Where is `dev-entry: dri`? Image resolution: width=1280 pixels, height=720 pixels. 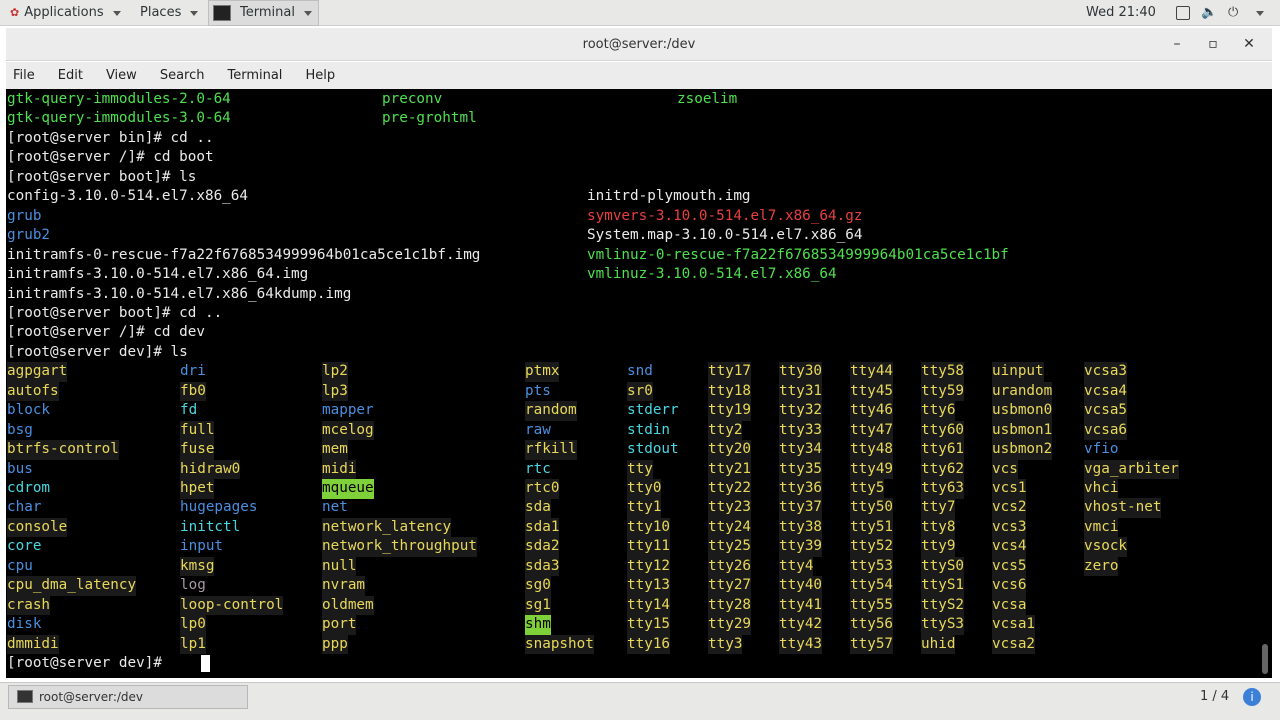
dev-entry: dri is located at coordinates (193, 371).